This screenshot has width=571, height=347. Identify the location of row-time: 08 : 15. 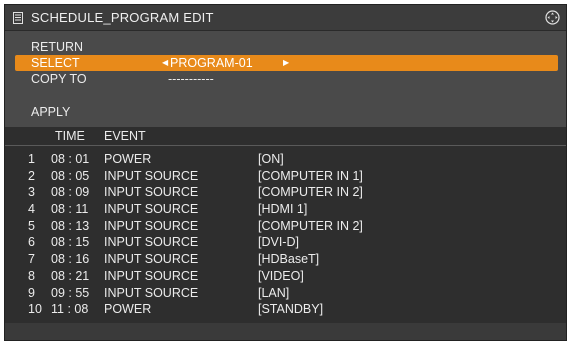
(70, 242).